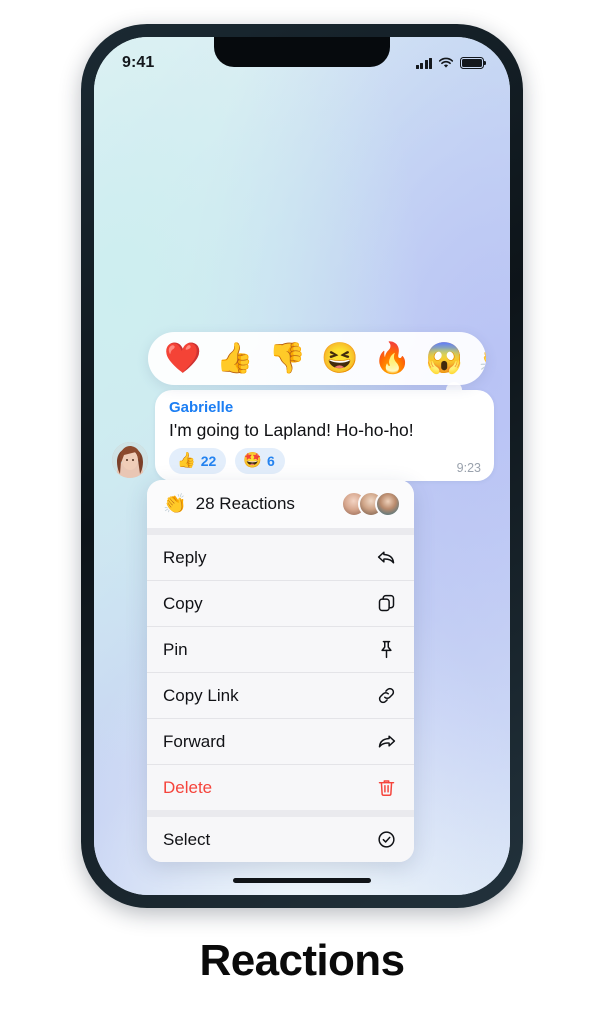 The width and height of the screenshot is (604, 1024). I want to click on gabrielle-avatar, so click(130, 459).